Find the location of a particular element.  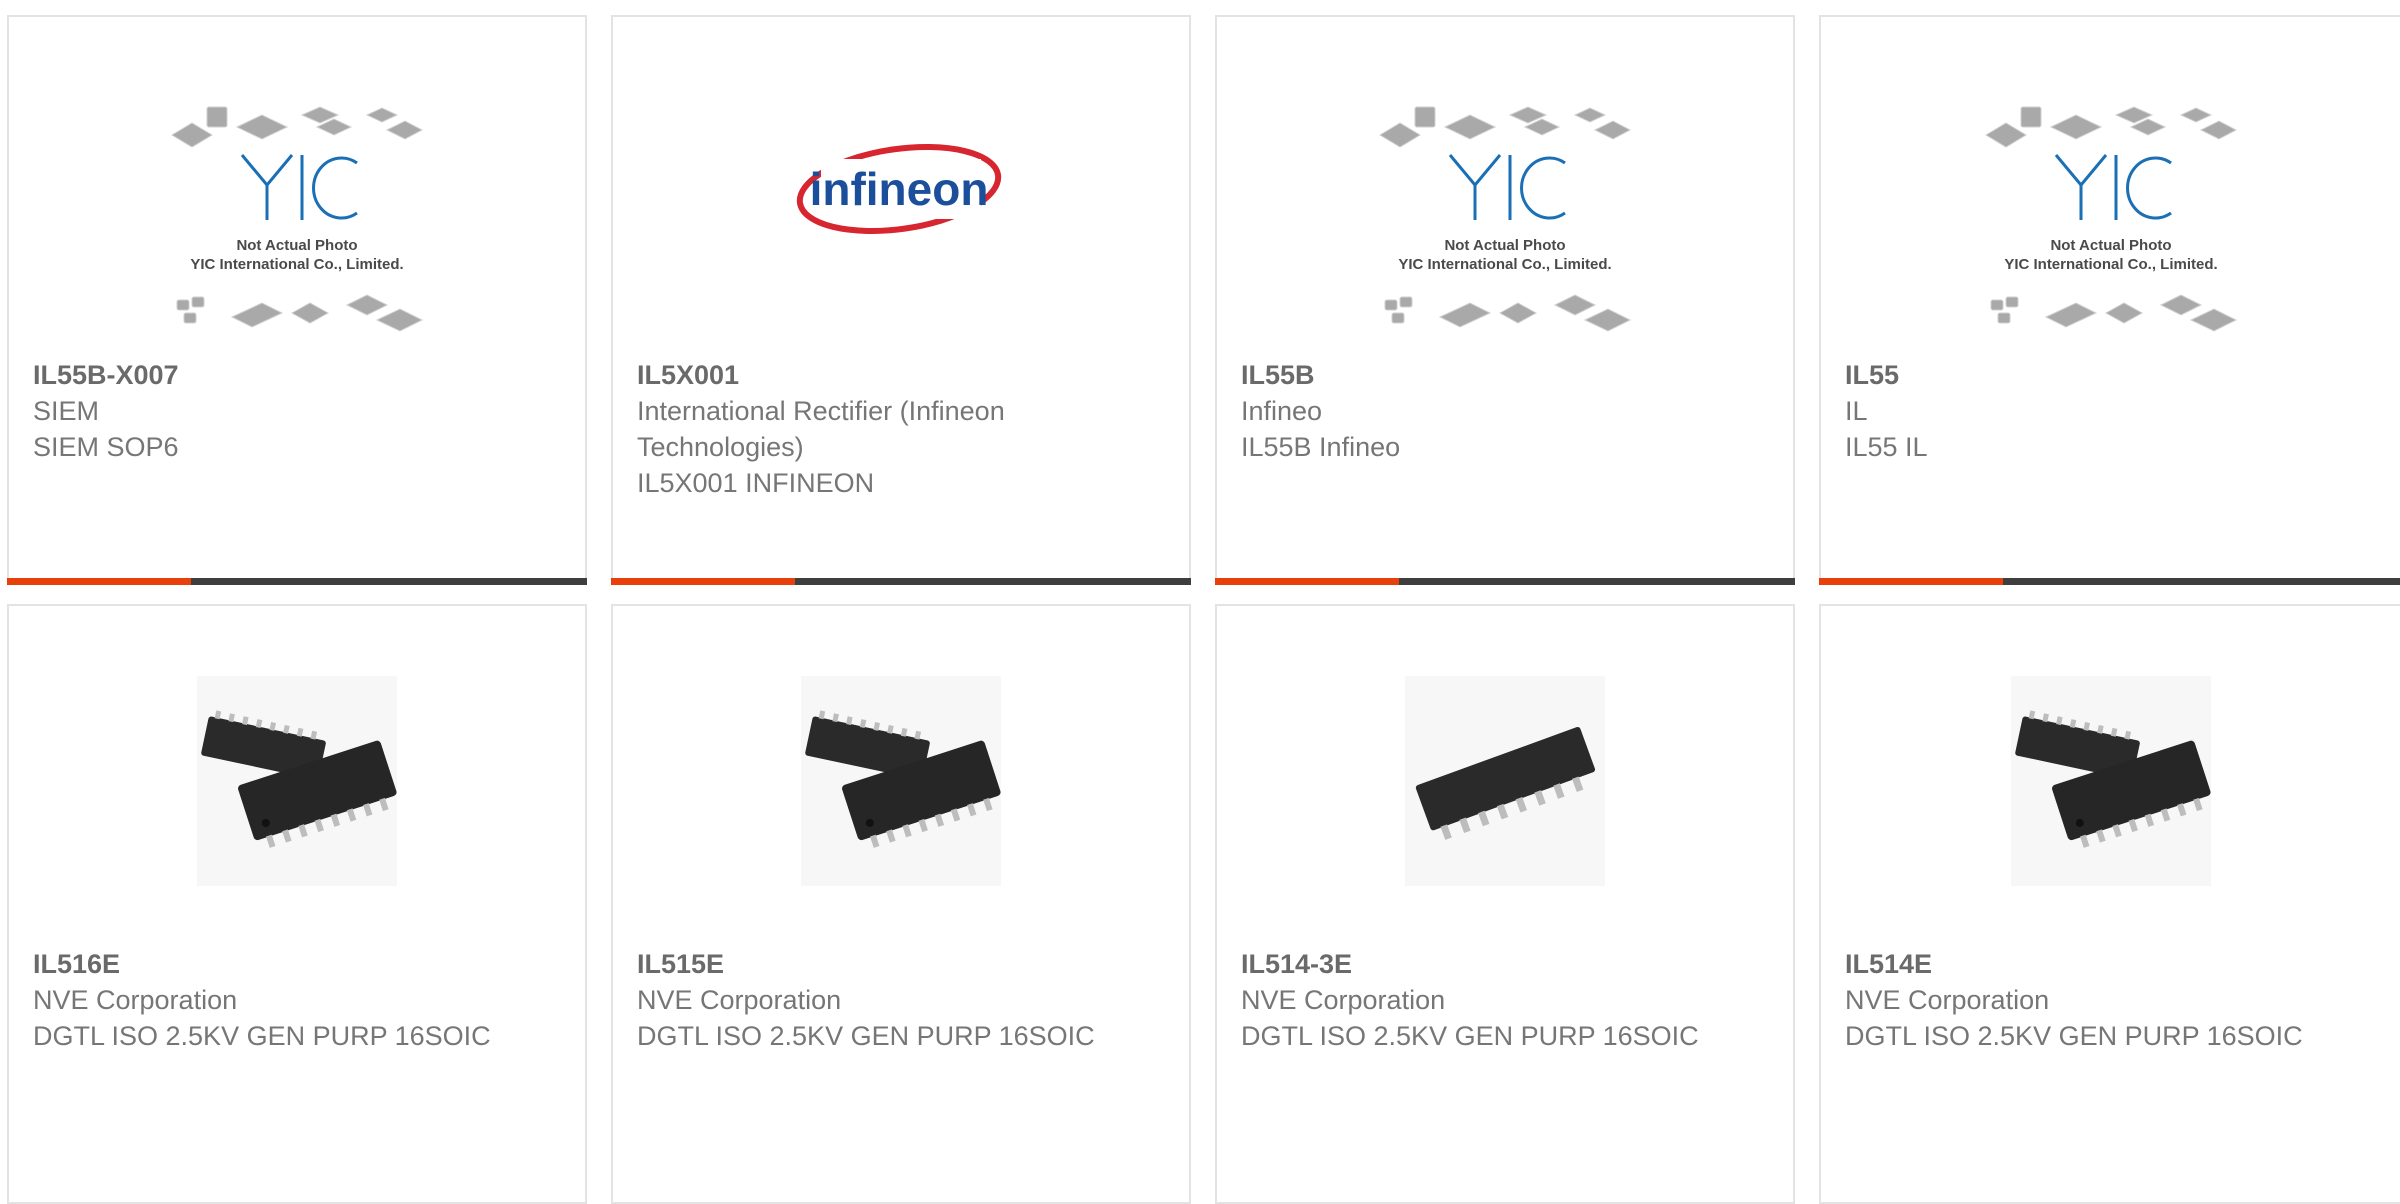

infineon-logo-text: infineon is located at coordinates (899, 189).